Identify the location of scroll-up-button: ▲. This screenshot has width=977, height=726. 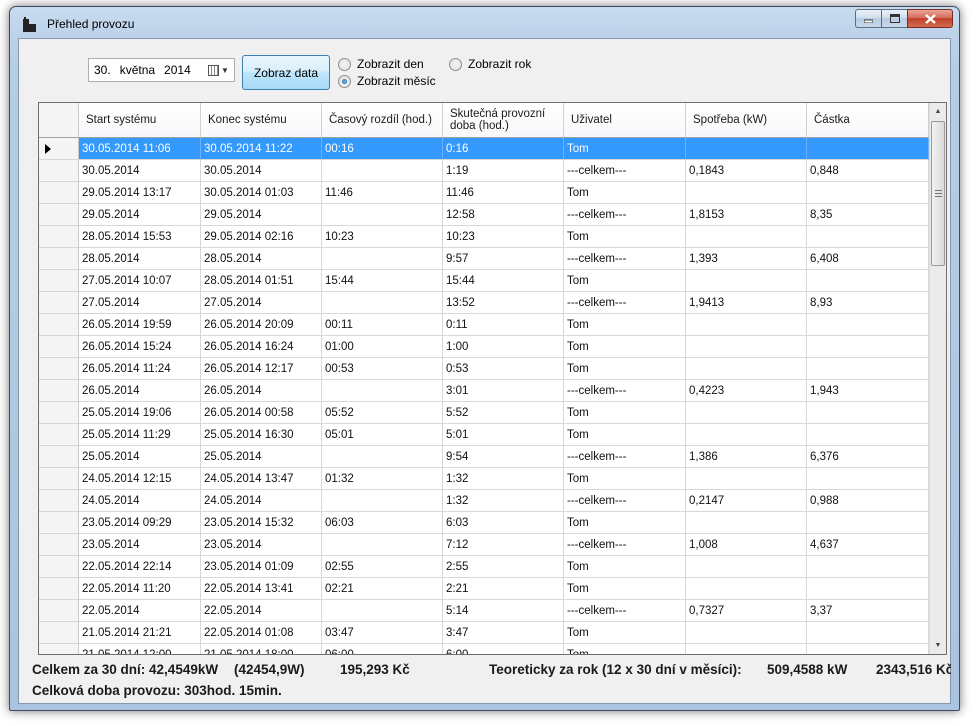
(938, 111).